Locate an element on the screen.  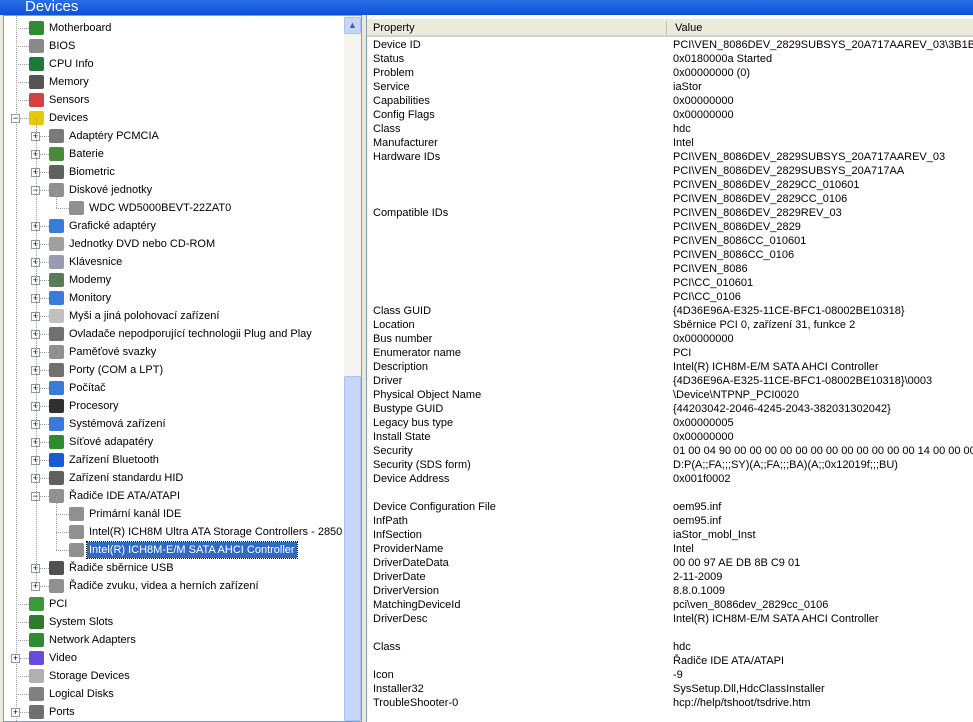
tree-node: + Síťové adapatéry is located at coordinates (174, 442).